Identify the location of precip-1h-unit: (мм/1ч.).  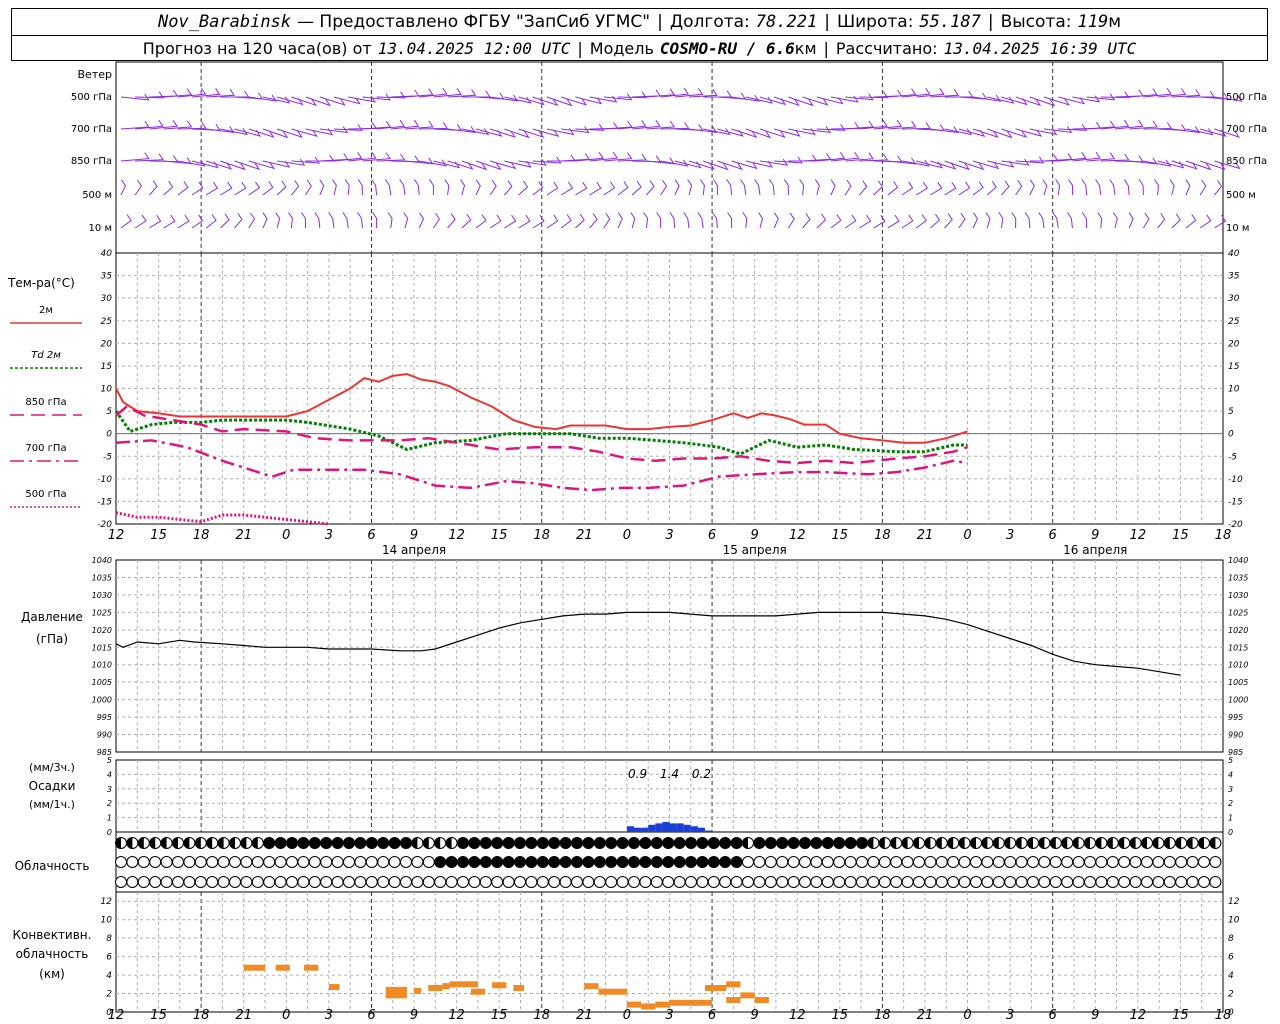
(52, 804).